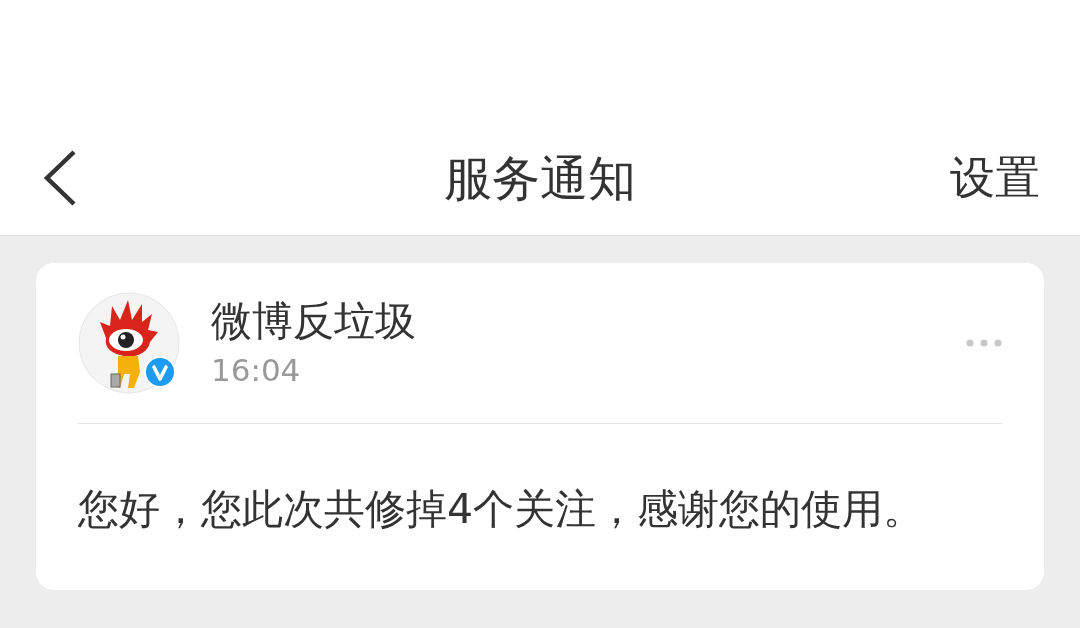 Image resolution: width=1080 pixels, height=628 pixels. What do you see at coordinates (60, 177) in the screenshot?
I see `back-icon` at bounding box center [60, 177].